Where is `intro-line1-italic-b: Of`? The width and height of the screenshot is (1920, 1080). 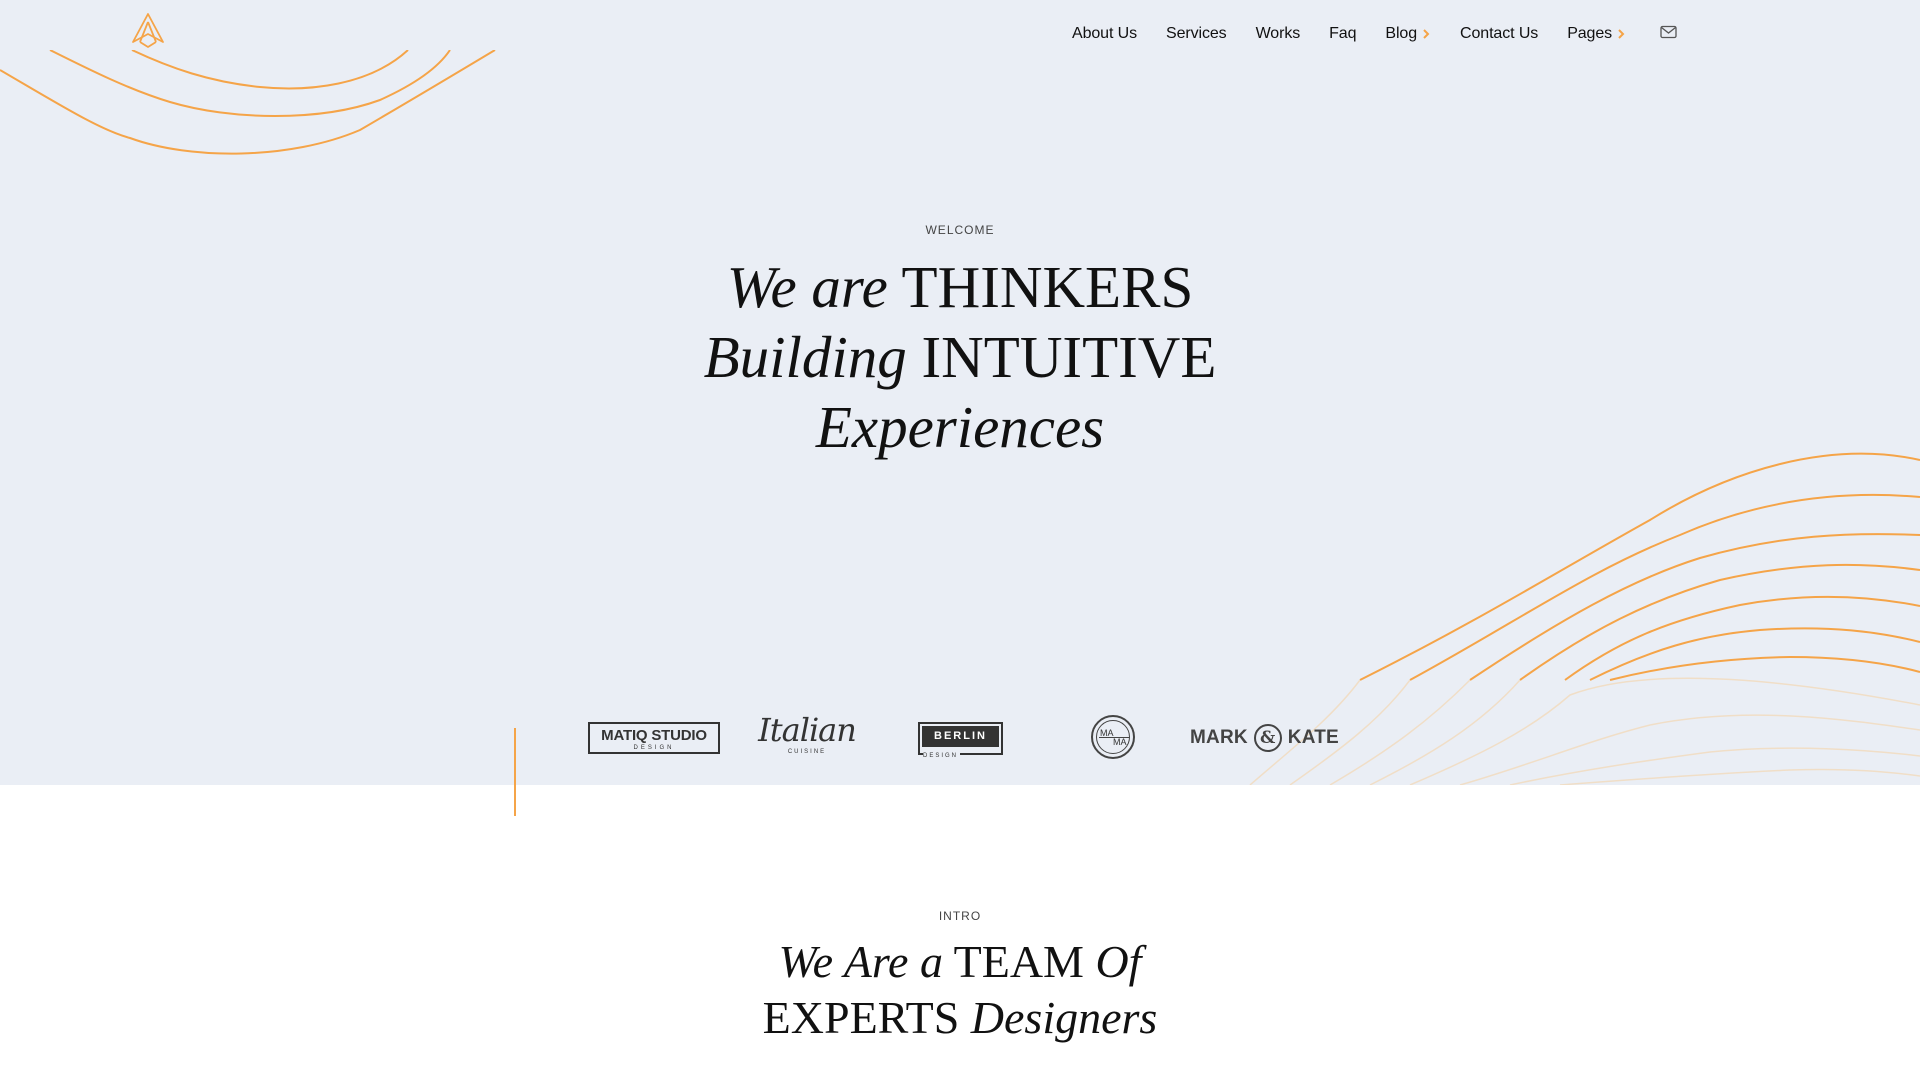 intro-line1-italic-b: Of is located at coordinates (1118, 961).